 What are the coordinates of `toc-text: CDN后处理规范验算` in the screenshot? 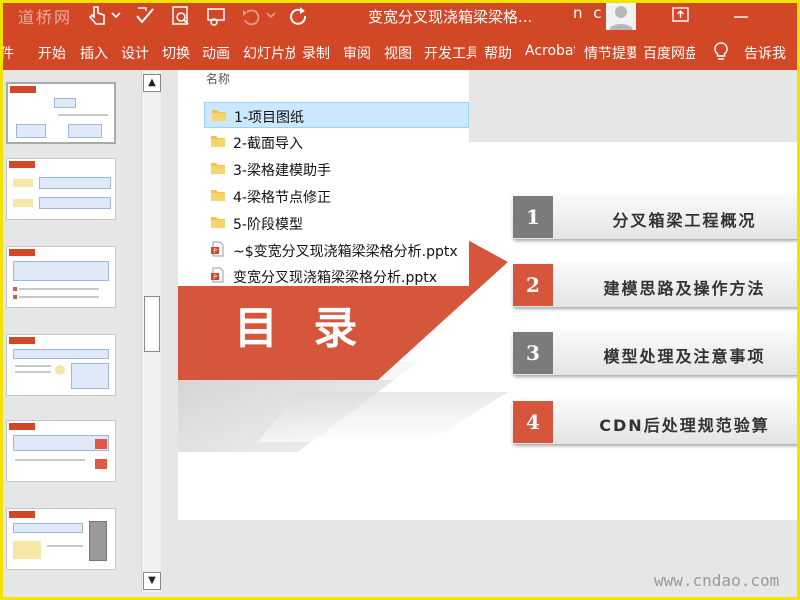 It's located at (684, 425).